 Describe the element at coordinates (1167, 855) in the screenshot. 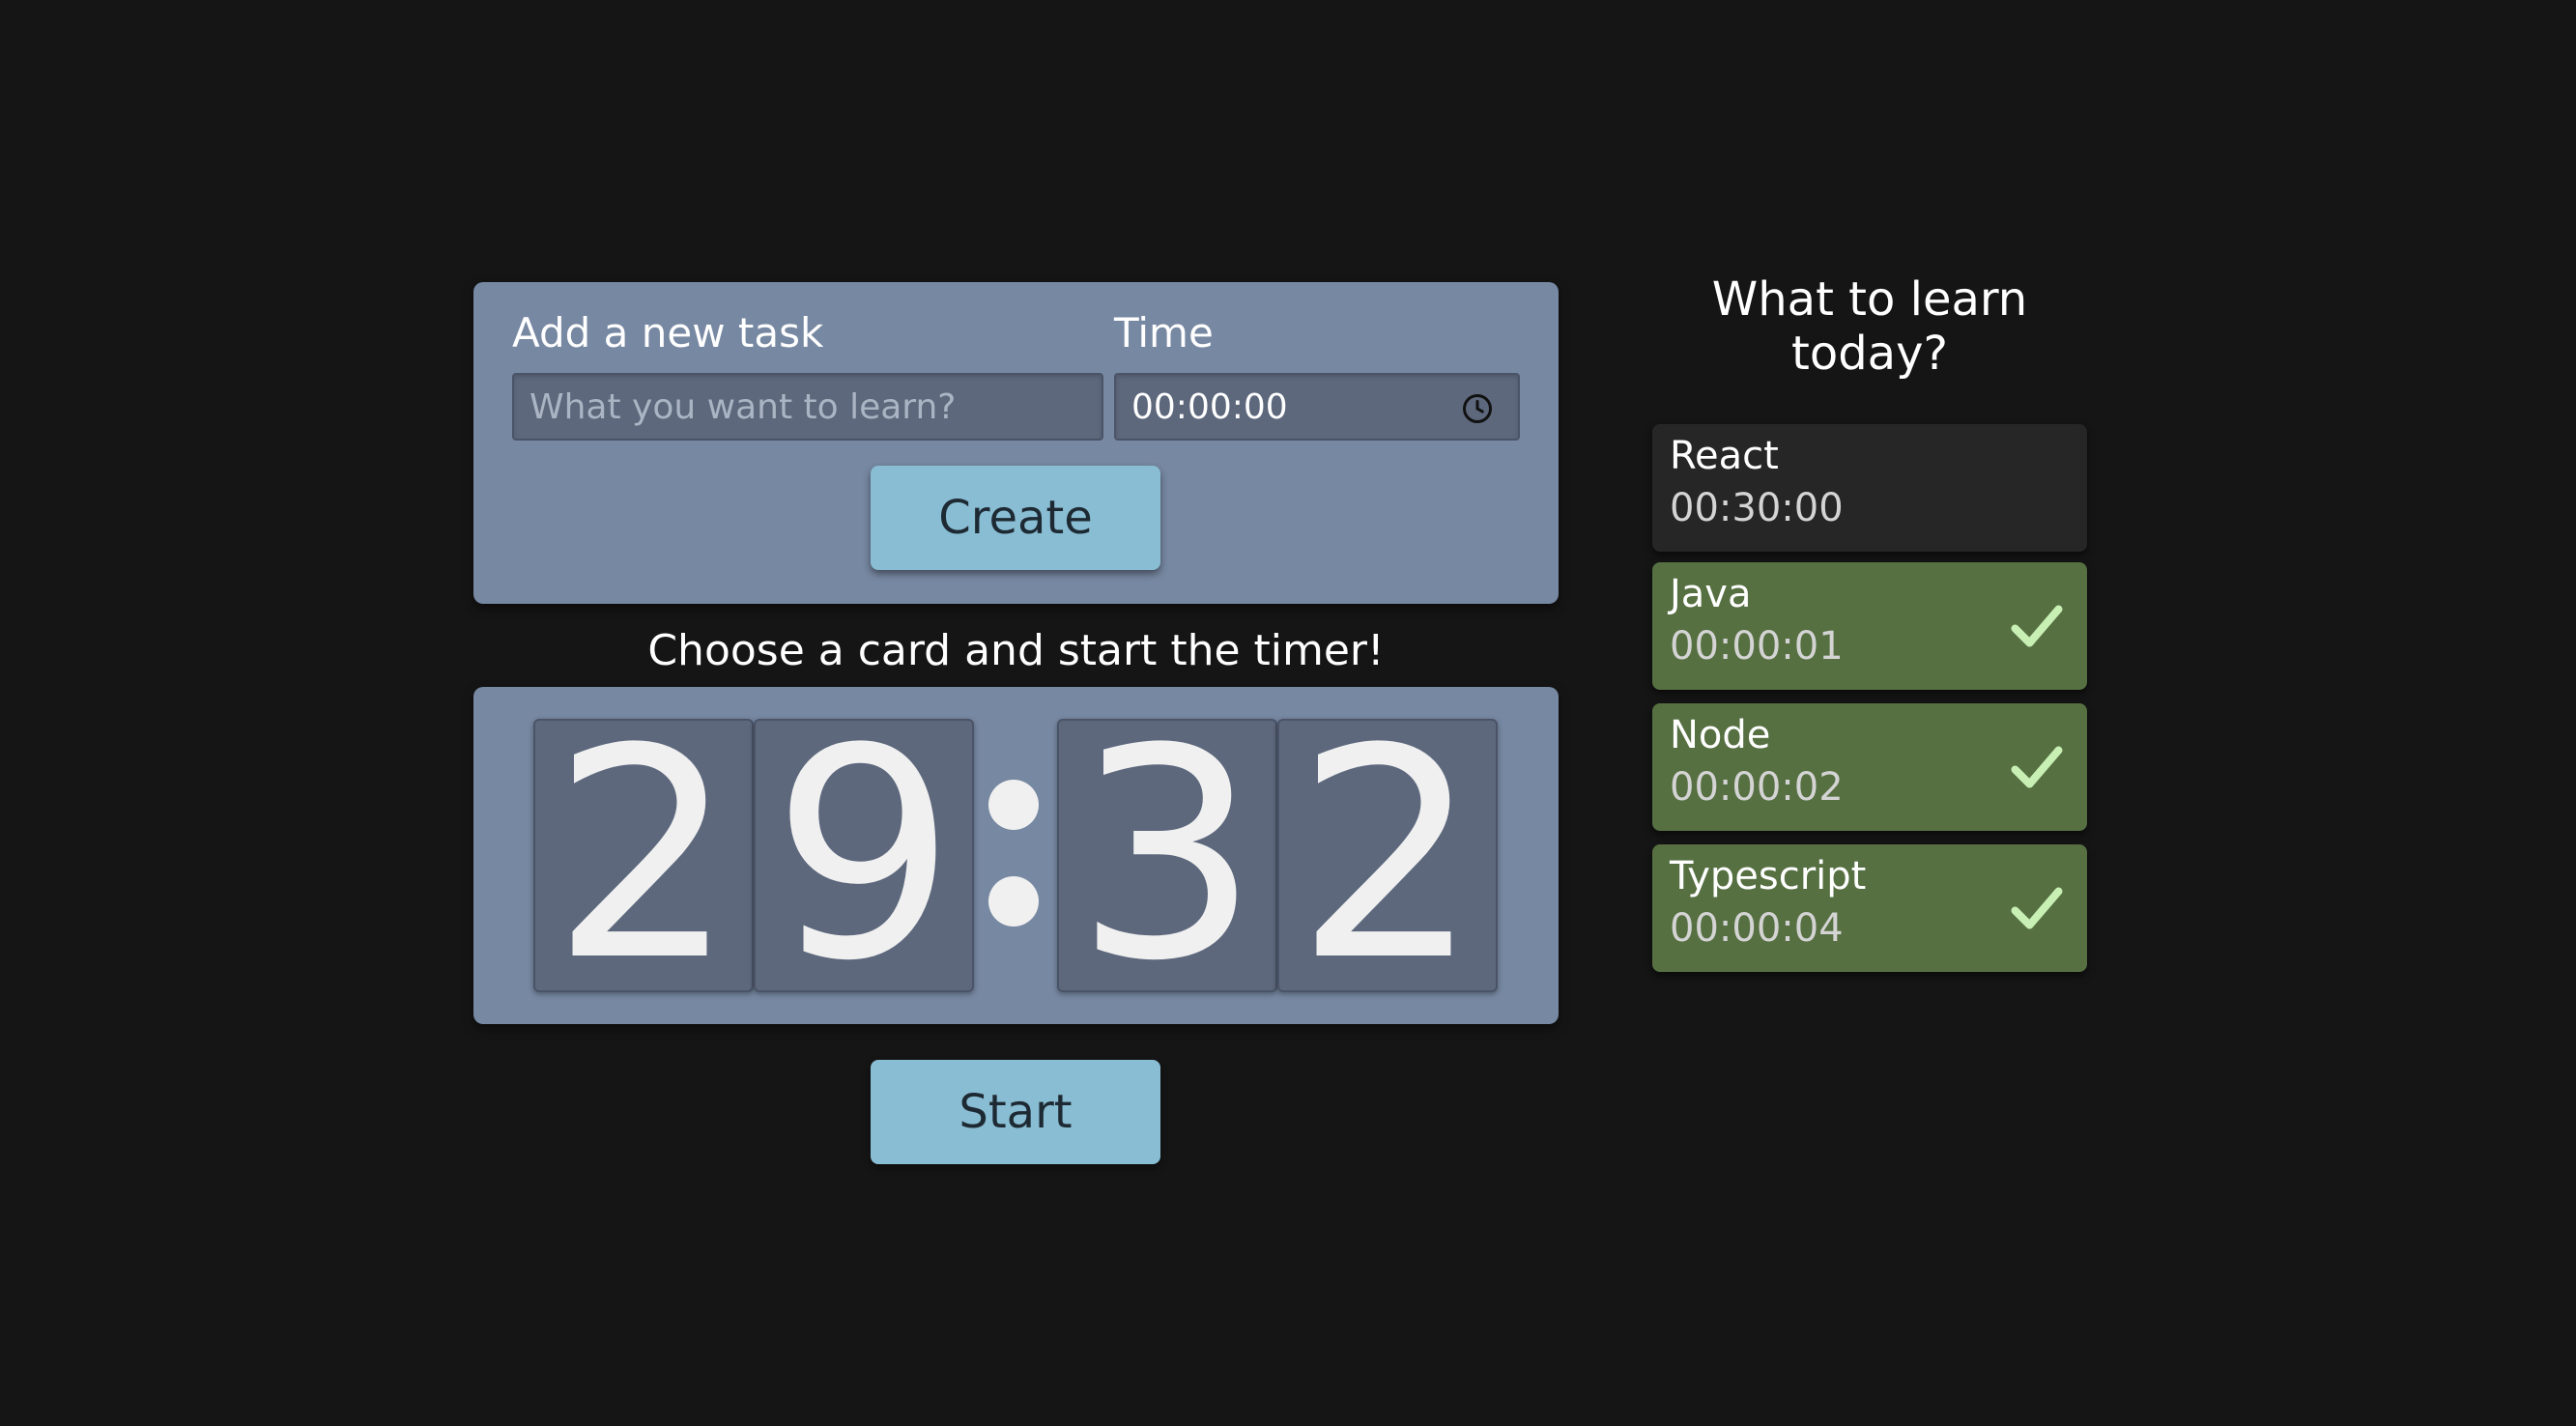

I see `seconds-tens-digit: 3` at that location.